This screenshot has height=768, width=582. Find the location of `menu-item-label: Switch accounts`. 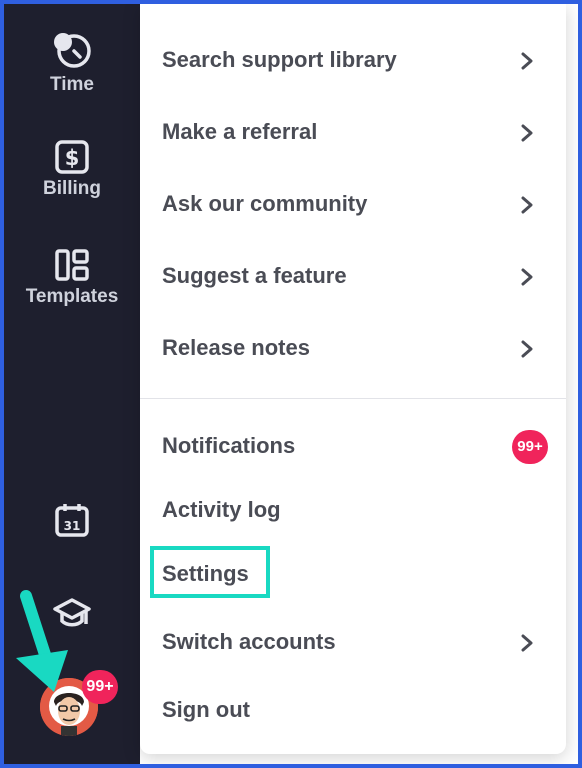

menu-item-label: Switch accounts is located at coordinates (249, 641).